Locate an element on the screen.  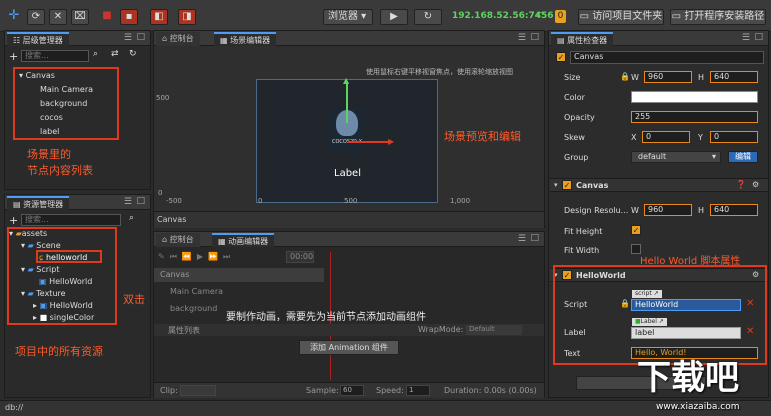
fit-height-checkbox: ✓ is located at coordinates (636, 230).